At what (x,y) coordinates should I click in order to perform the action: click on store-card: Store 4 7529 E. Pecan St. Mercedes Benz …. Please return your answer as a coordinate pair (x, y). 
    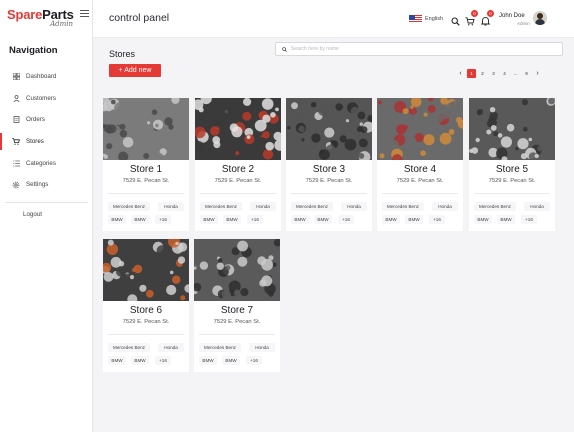
    Looking at the image, I should click on (420, 164).